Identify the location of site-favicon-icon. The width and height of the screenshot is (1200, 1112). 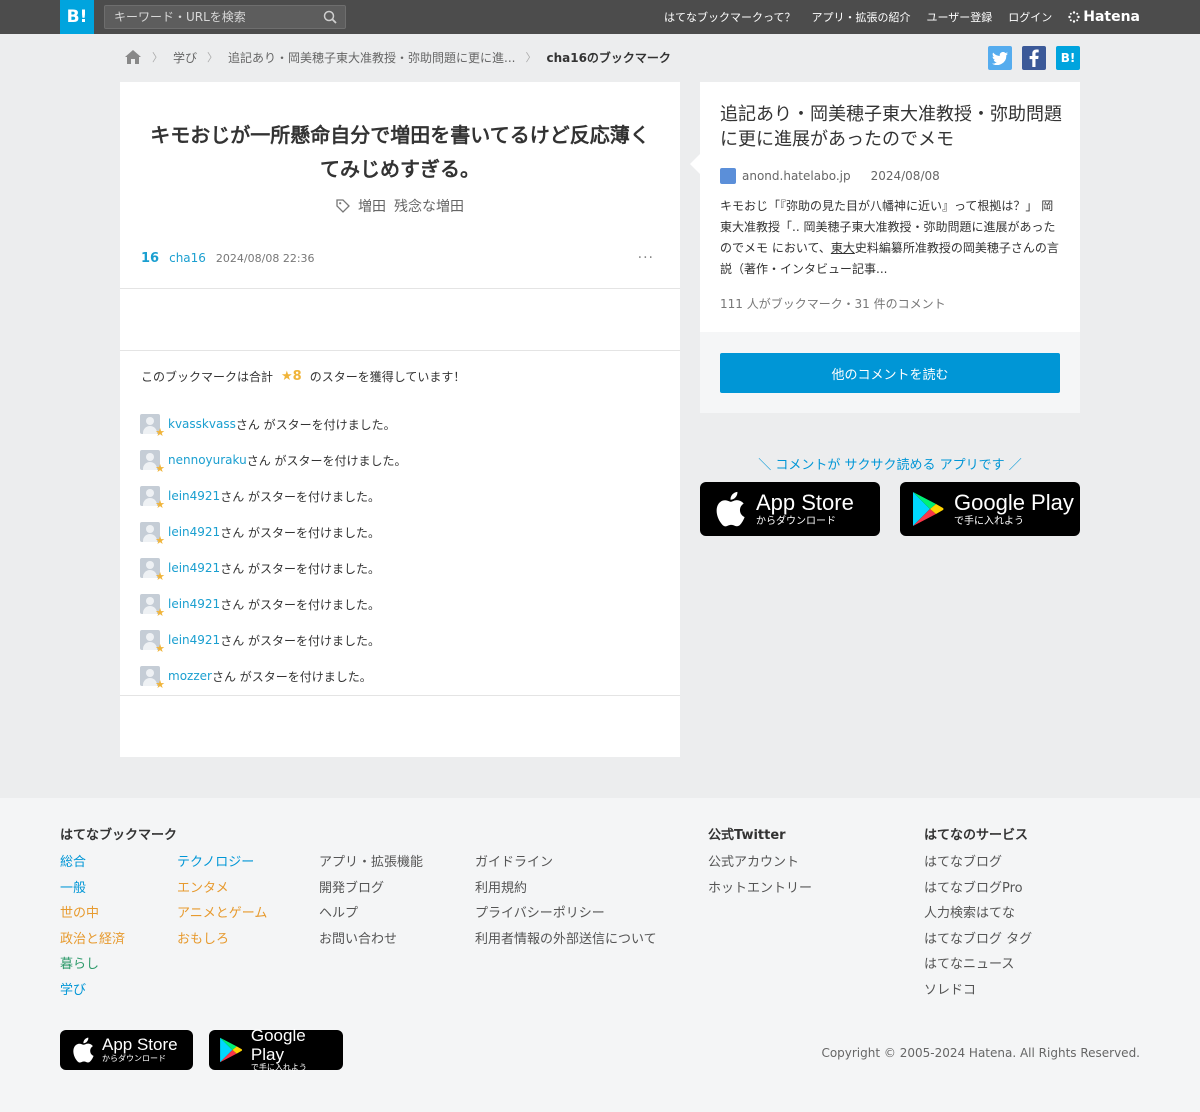
(728, 176).